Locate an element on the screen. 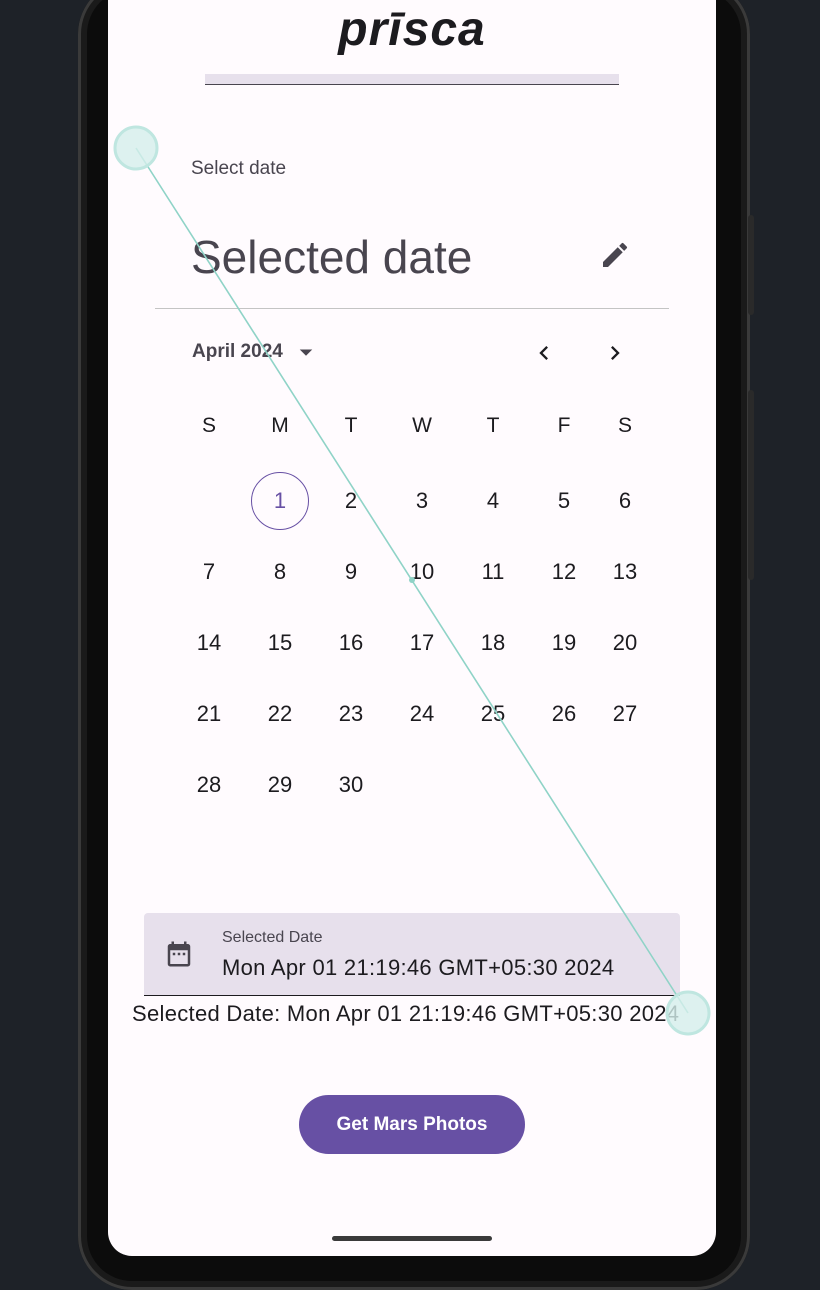  next-month-button is located at coordinates (615, 353).